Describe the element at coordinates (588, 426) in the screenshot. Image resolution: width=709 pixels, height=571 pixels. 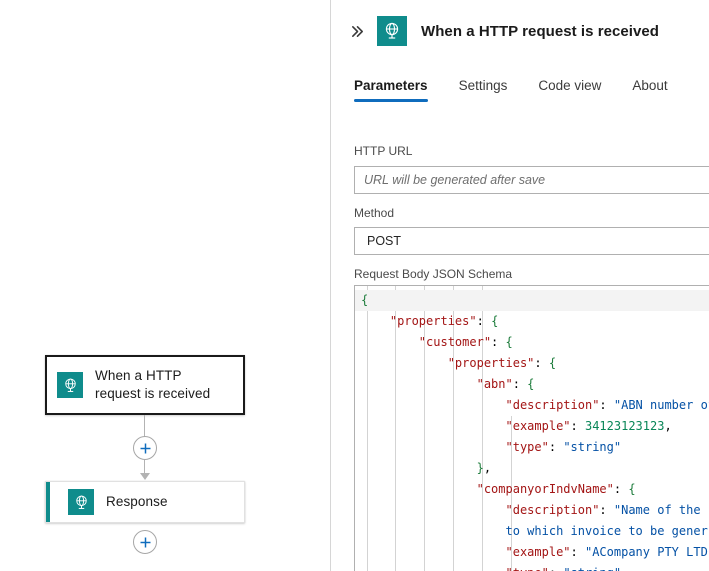
I see `code-line: "example": 34123123123,` at that location.